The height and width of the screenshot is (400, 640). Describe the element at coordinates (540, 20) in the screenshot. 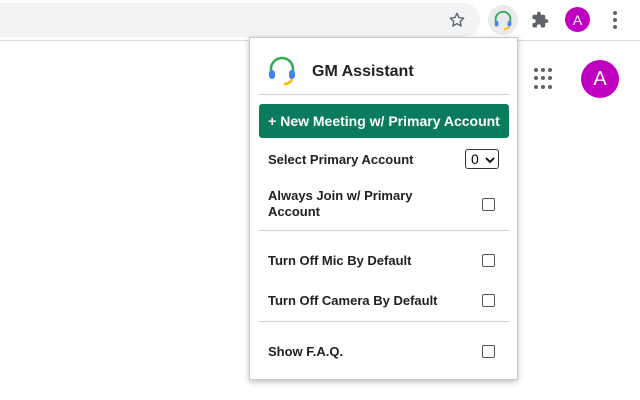

I see `puzzle-icon` at that location.